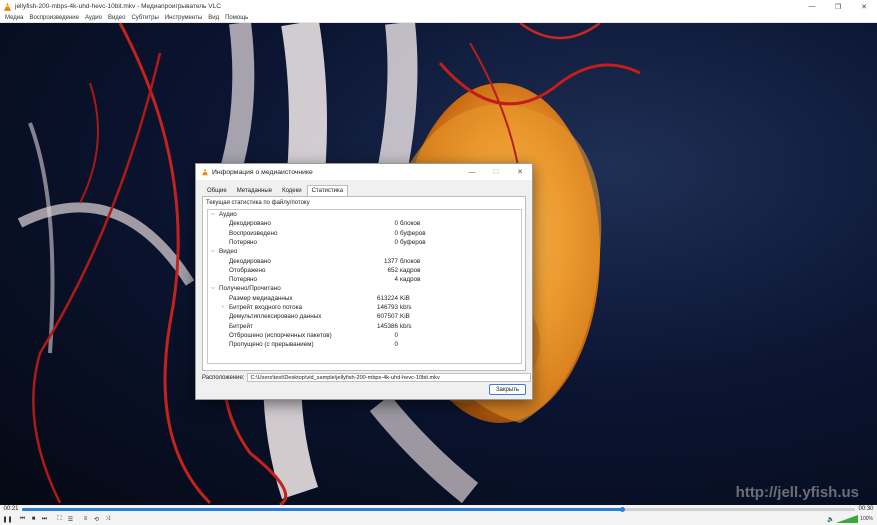 The image size is (877, 525). I want to click on menu-subtitles: Субтитры, so click(144, 18).